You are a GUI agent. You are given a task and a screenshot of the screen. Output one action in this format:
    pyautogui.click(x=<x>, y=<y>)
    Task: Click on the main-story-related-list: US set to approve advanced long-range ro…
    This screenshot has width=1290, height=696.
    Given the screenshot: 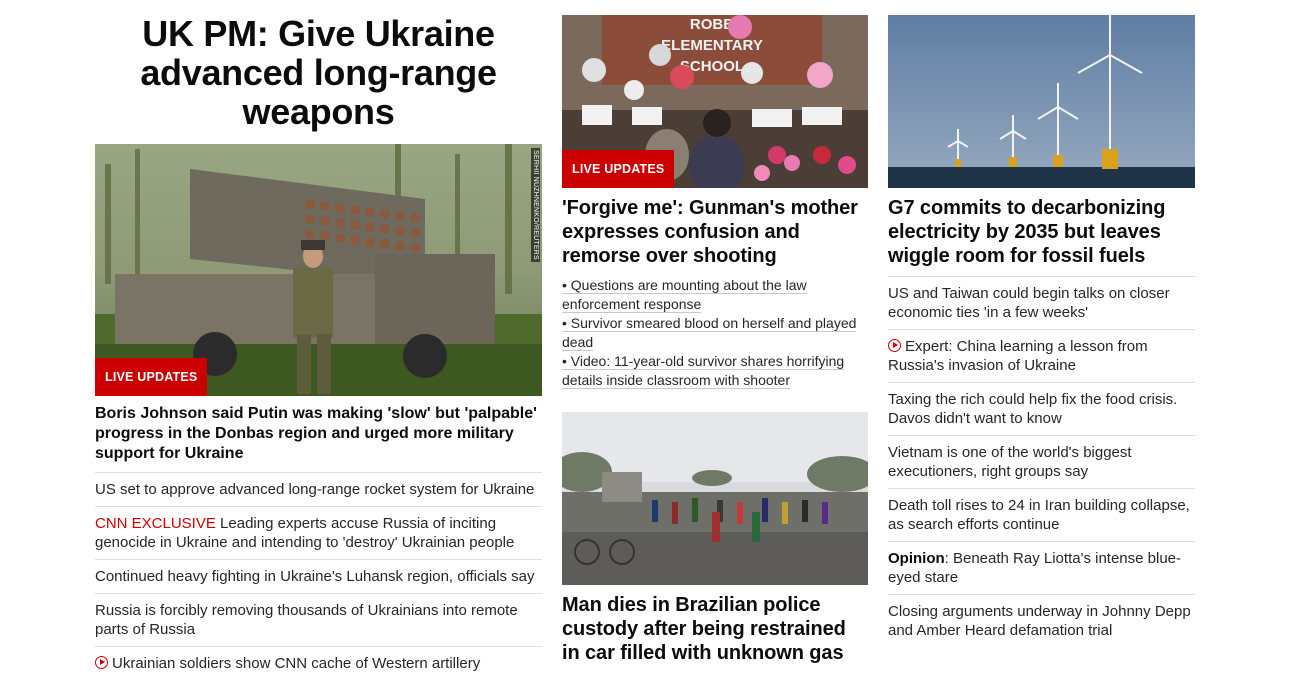 What is the action you would take?
    pyautogui.click(x=318, y=576)
    